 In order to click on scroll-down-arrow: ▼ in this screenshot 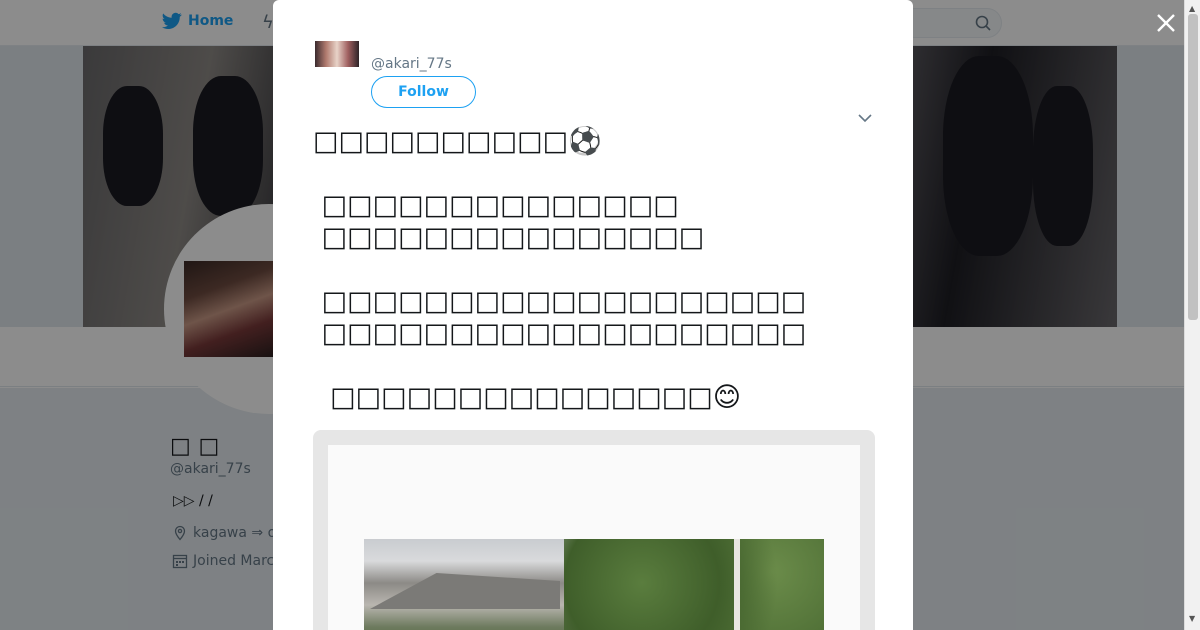, I will do `click(1192, 618)`.